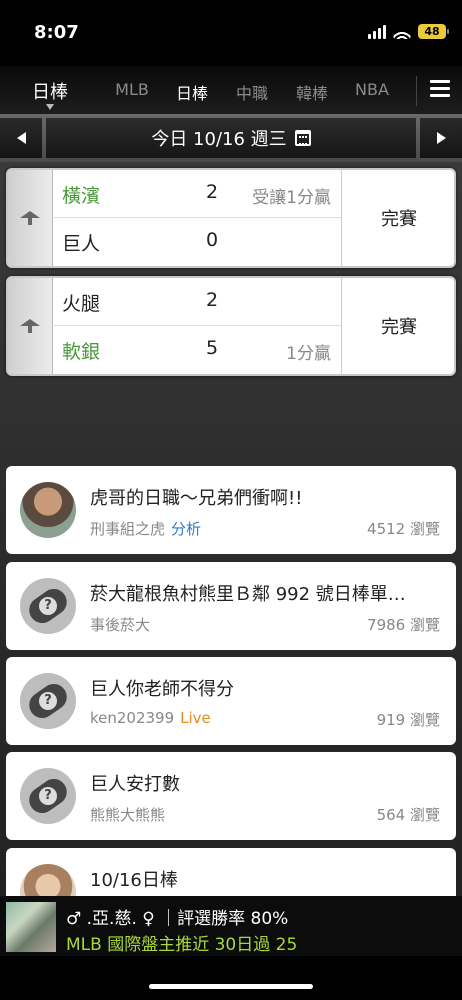 This screenshot has height=1000, width=462. Describe the element at coordinates (196, 498) in the screenshot. I see `post-title: 虎哥的日職～兄弟們衝啊!!` at that location.